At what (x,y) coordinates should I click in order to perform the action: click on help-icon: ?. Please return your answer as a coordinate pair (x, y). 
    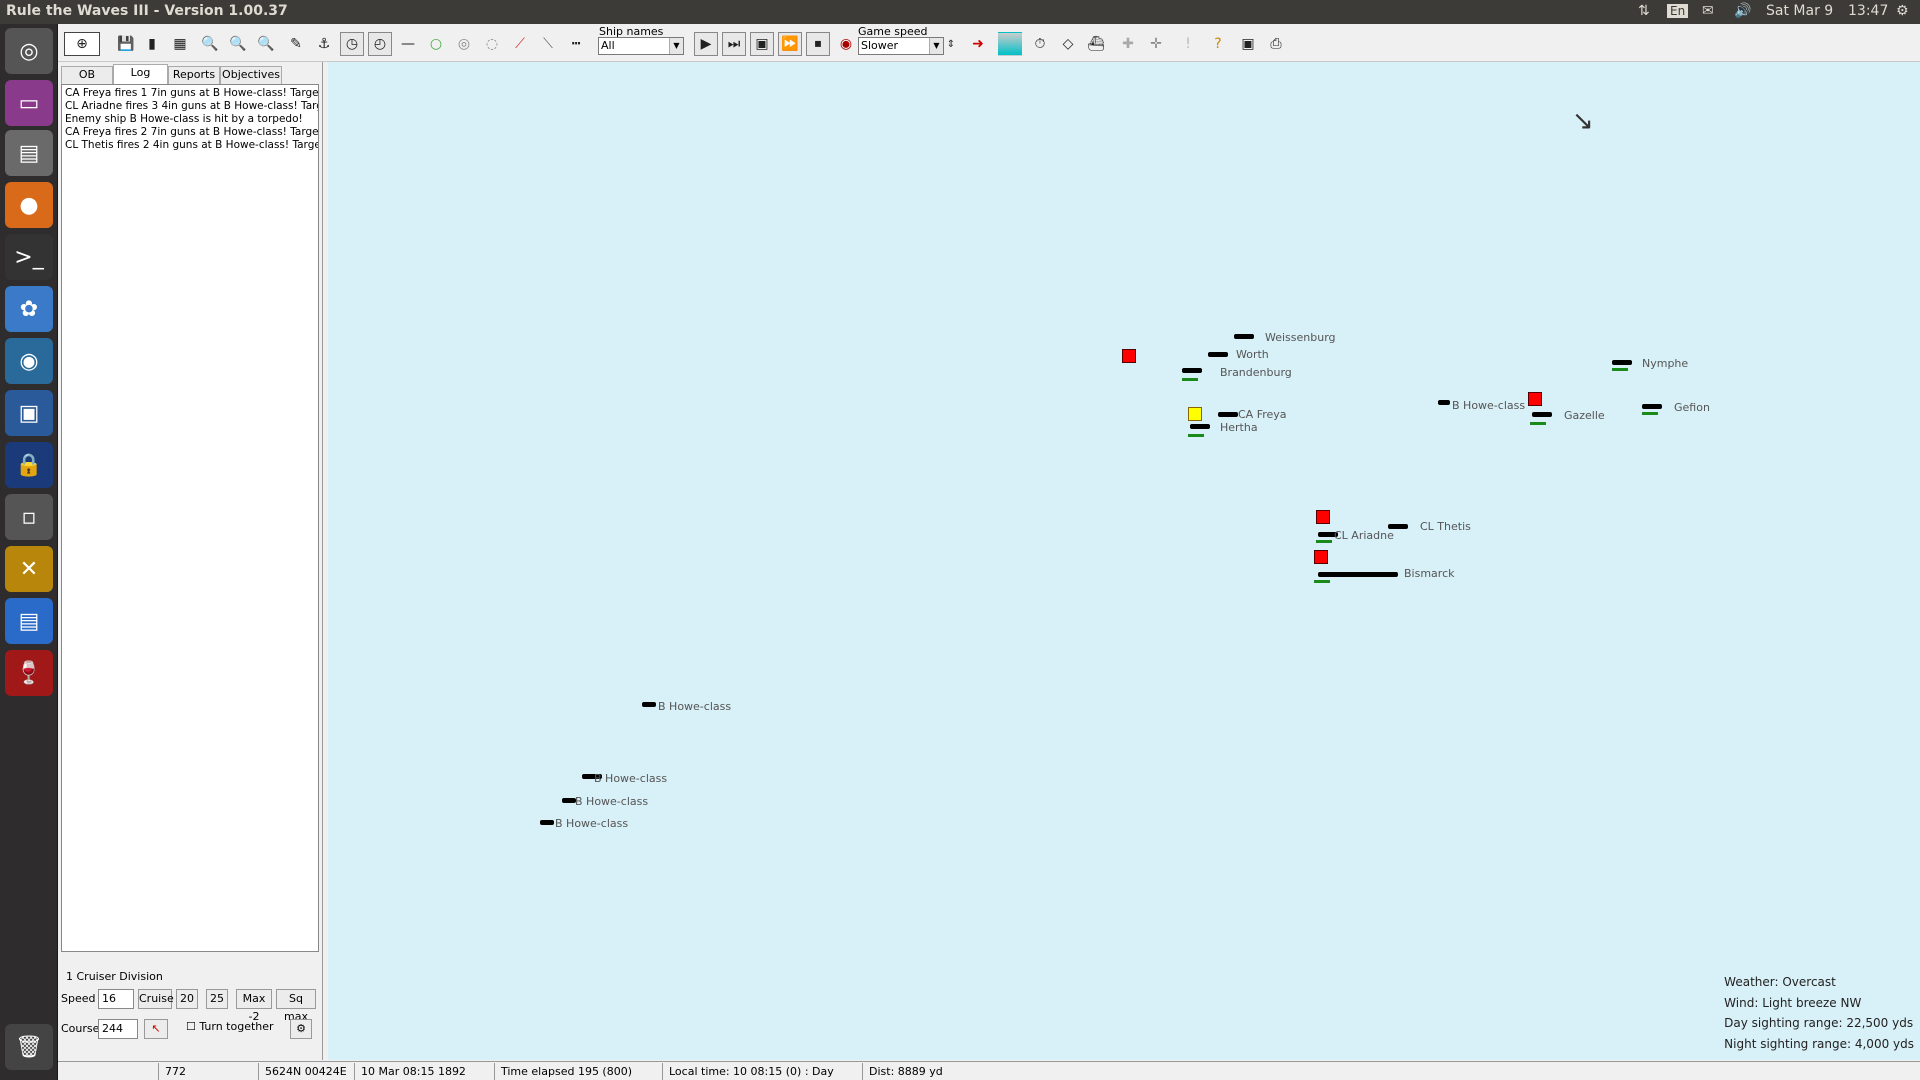
    Looking at the image, I should click on (1218, 44).